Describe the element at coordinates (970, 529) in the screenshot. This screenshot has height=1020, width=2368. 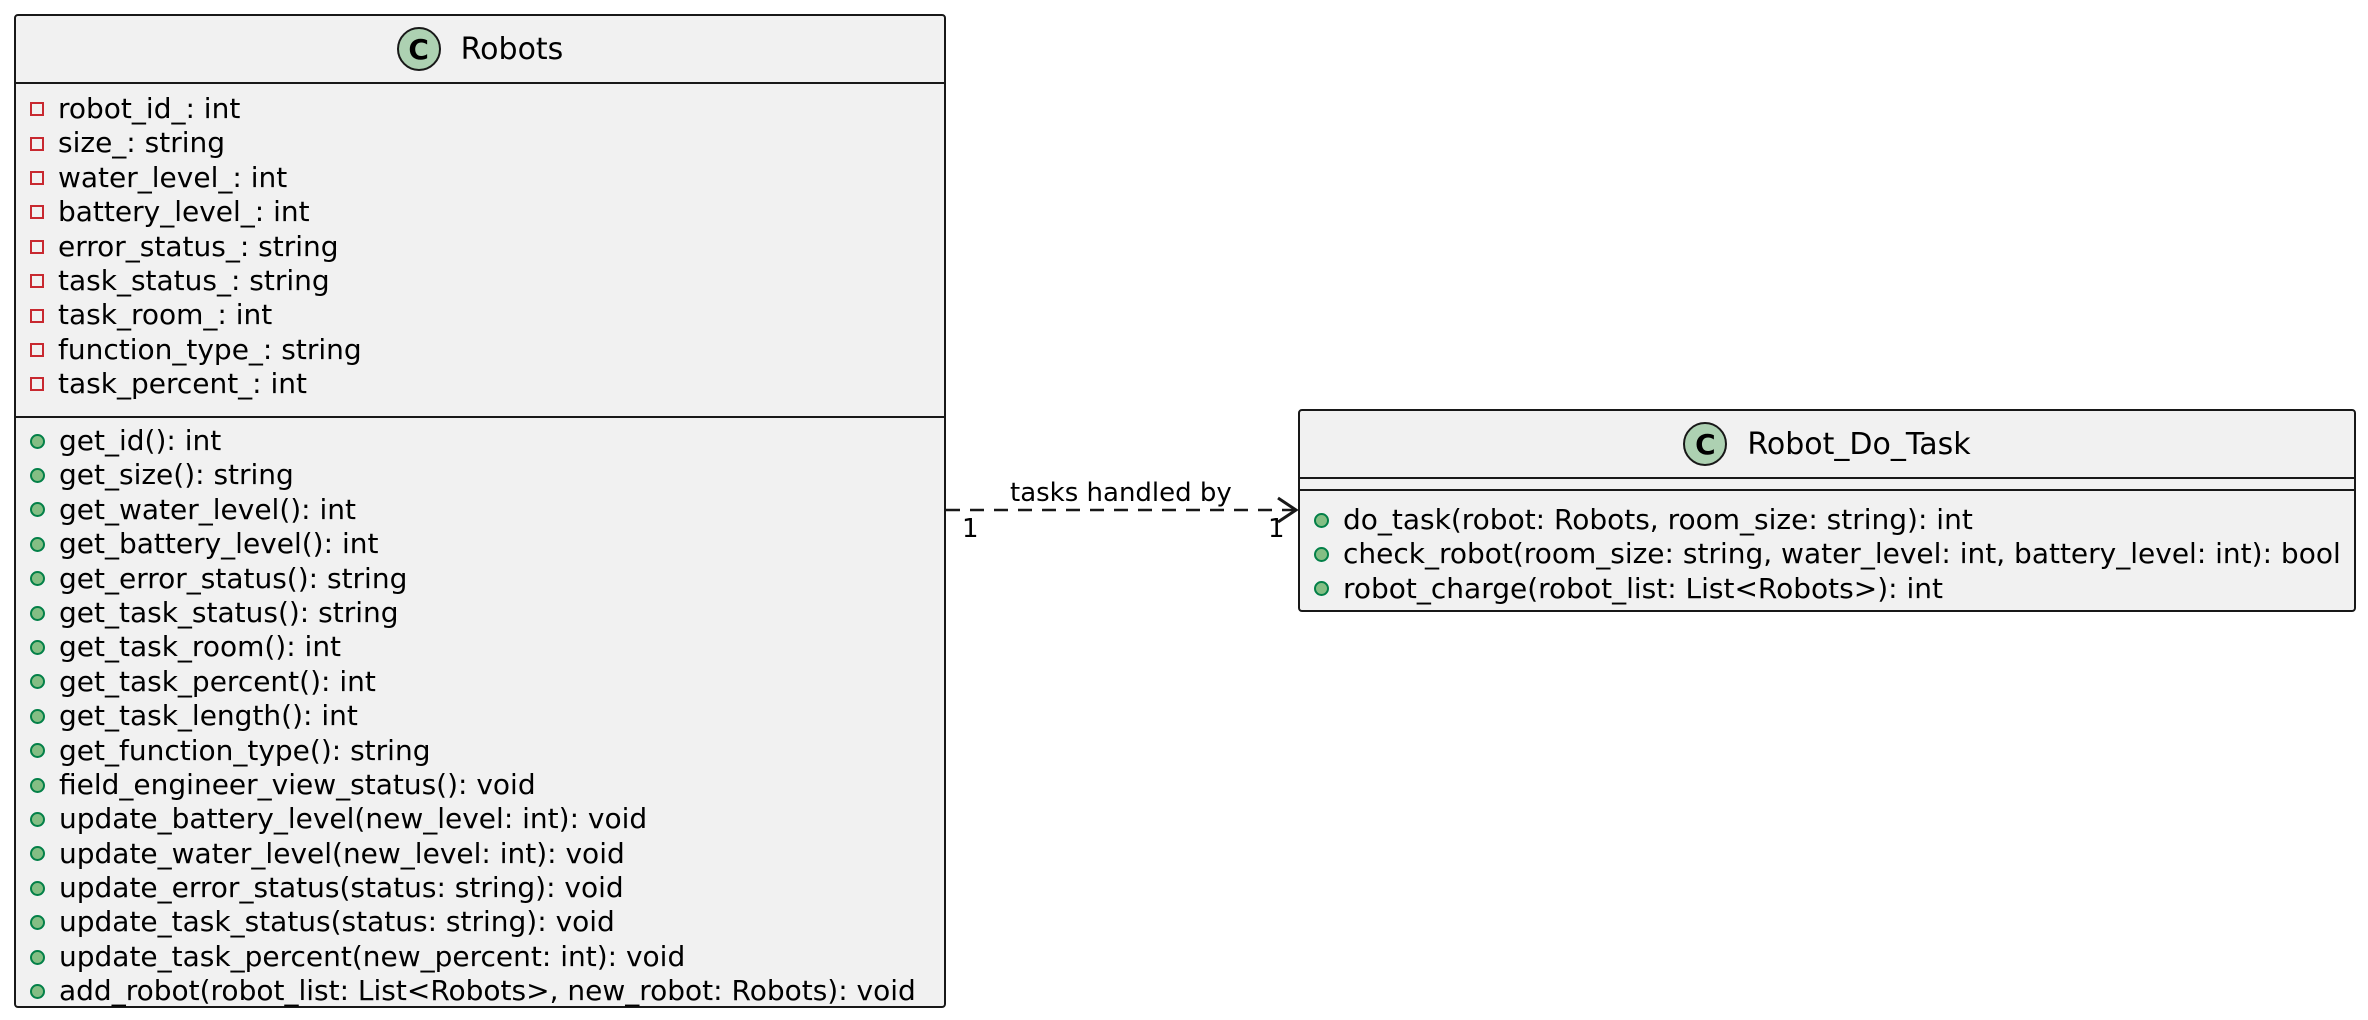
I see `source-multiplicity: 1` at that location.